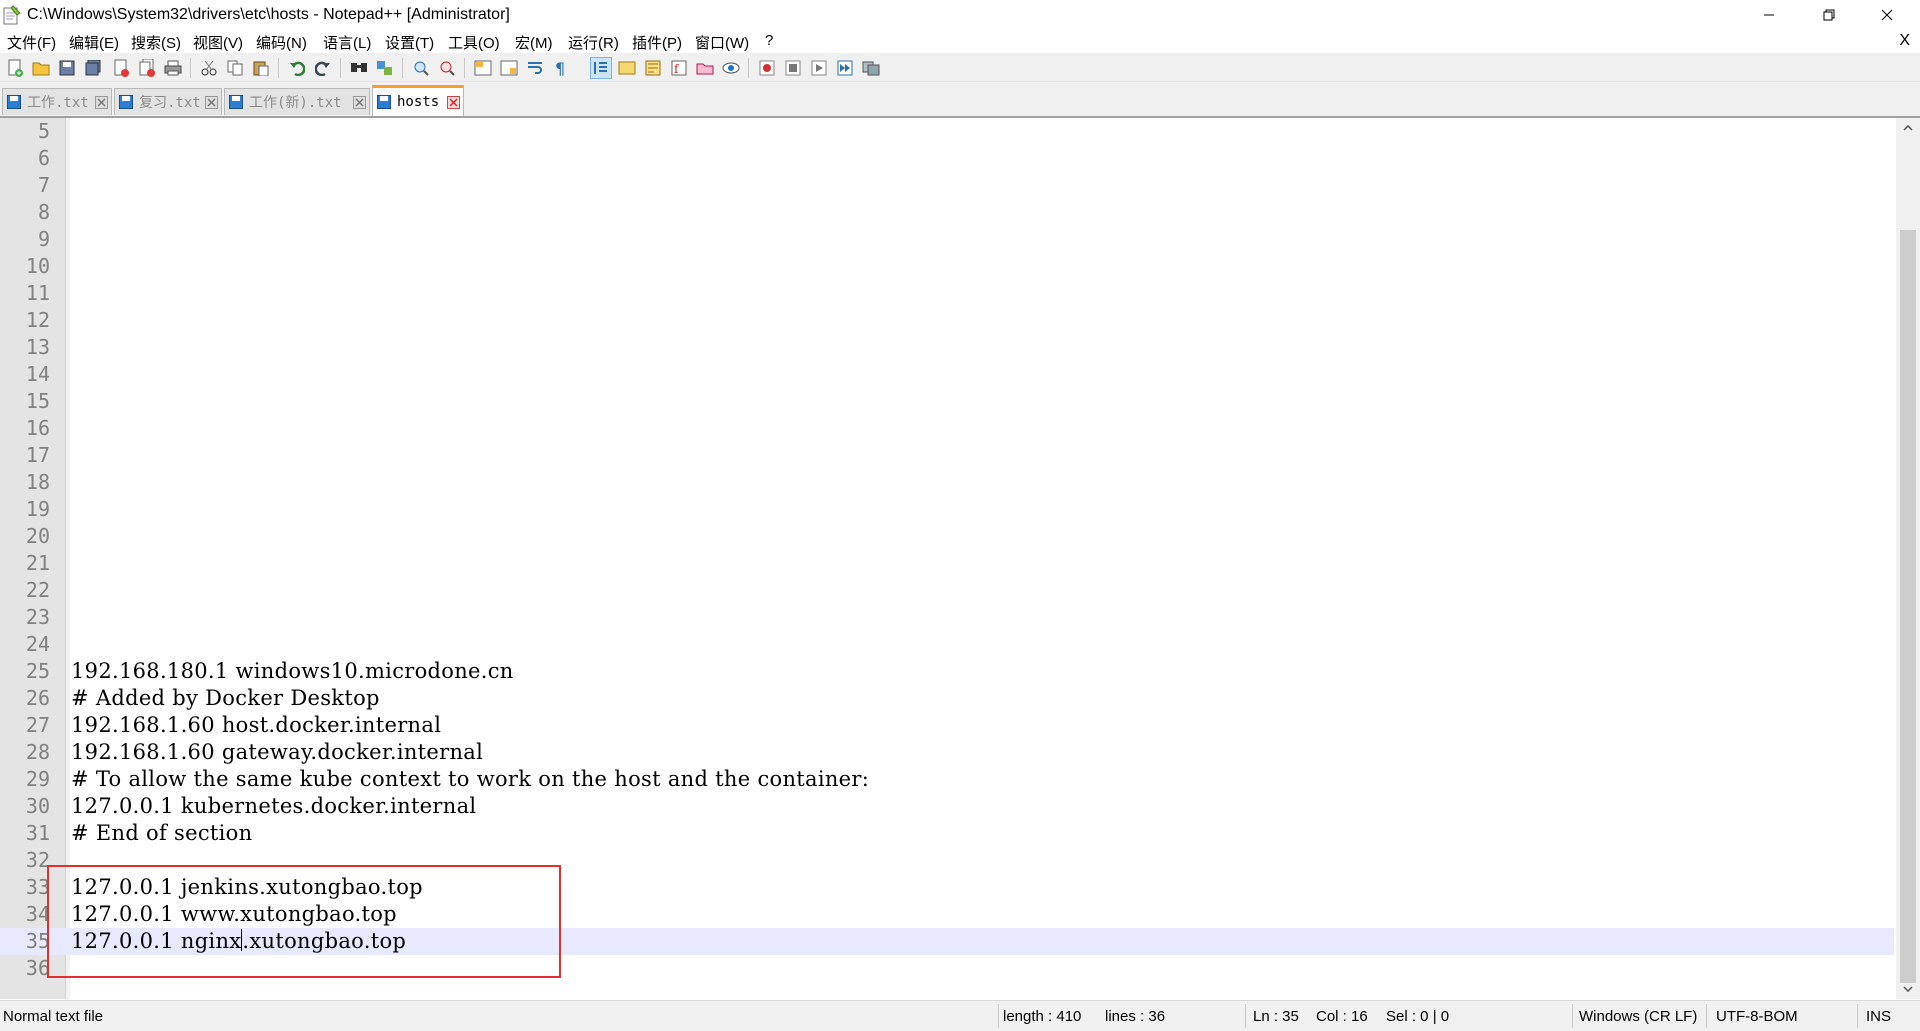 Image resolution: width=1920 pixels, height=1031 pixels. I want to click on monitoring-icon, so click(731, 68).